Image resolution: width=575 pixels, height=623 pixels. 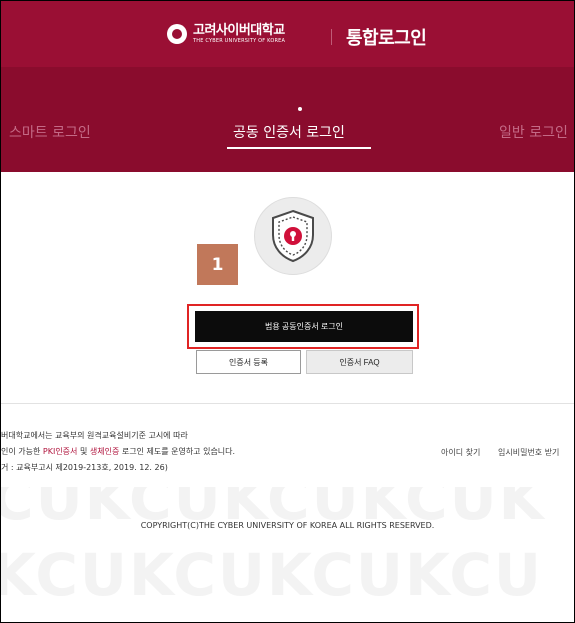 I want to click on find-id-link: 아이디 찾기, so click(x=460, y=452).